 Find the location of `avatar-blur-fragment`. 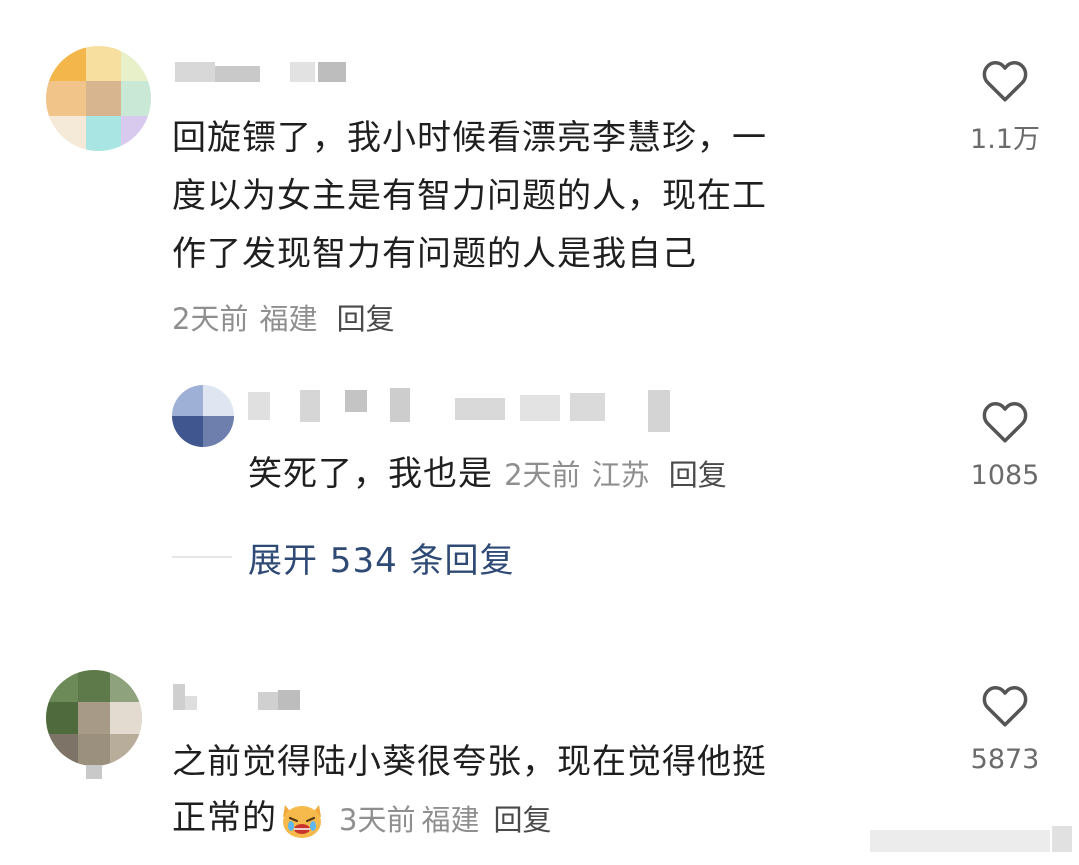

avatar-blur-fragment is located at coordinates (94, 772).